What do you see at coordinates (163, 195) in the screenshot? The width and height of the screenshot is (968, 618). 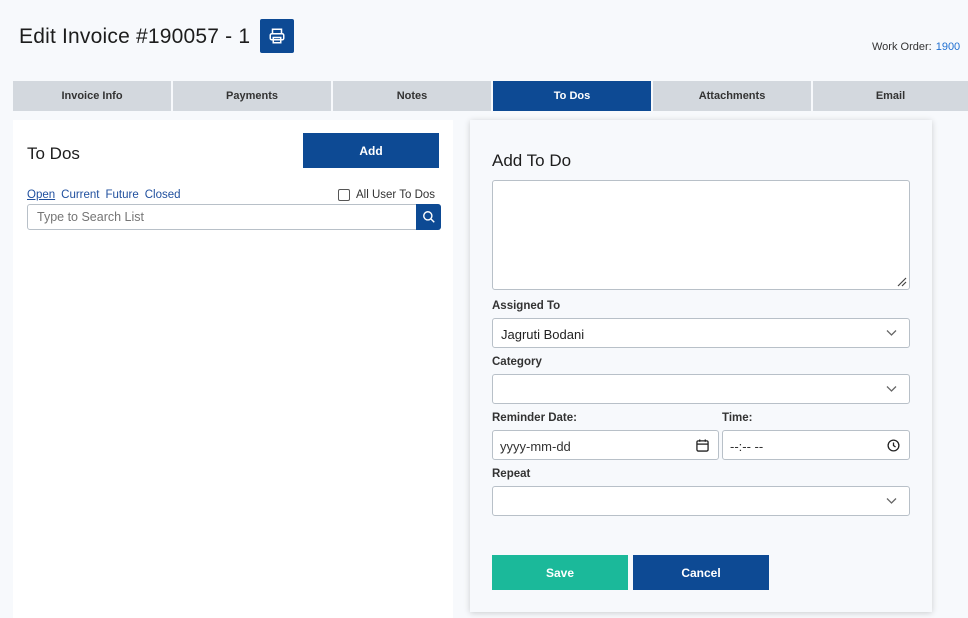 I see `filter-closed: Closed` at bounding box center [163, 195].